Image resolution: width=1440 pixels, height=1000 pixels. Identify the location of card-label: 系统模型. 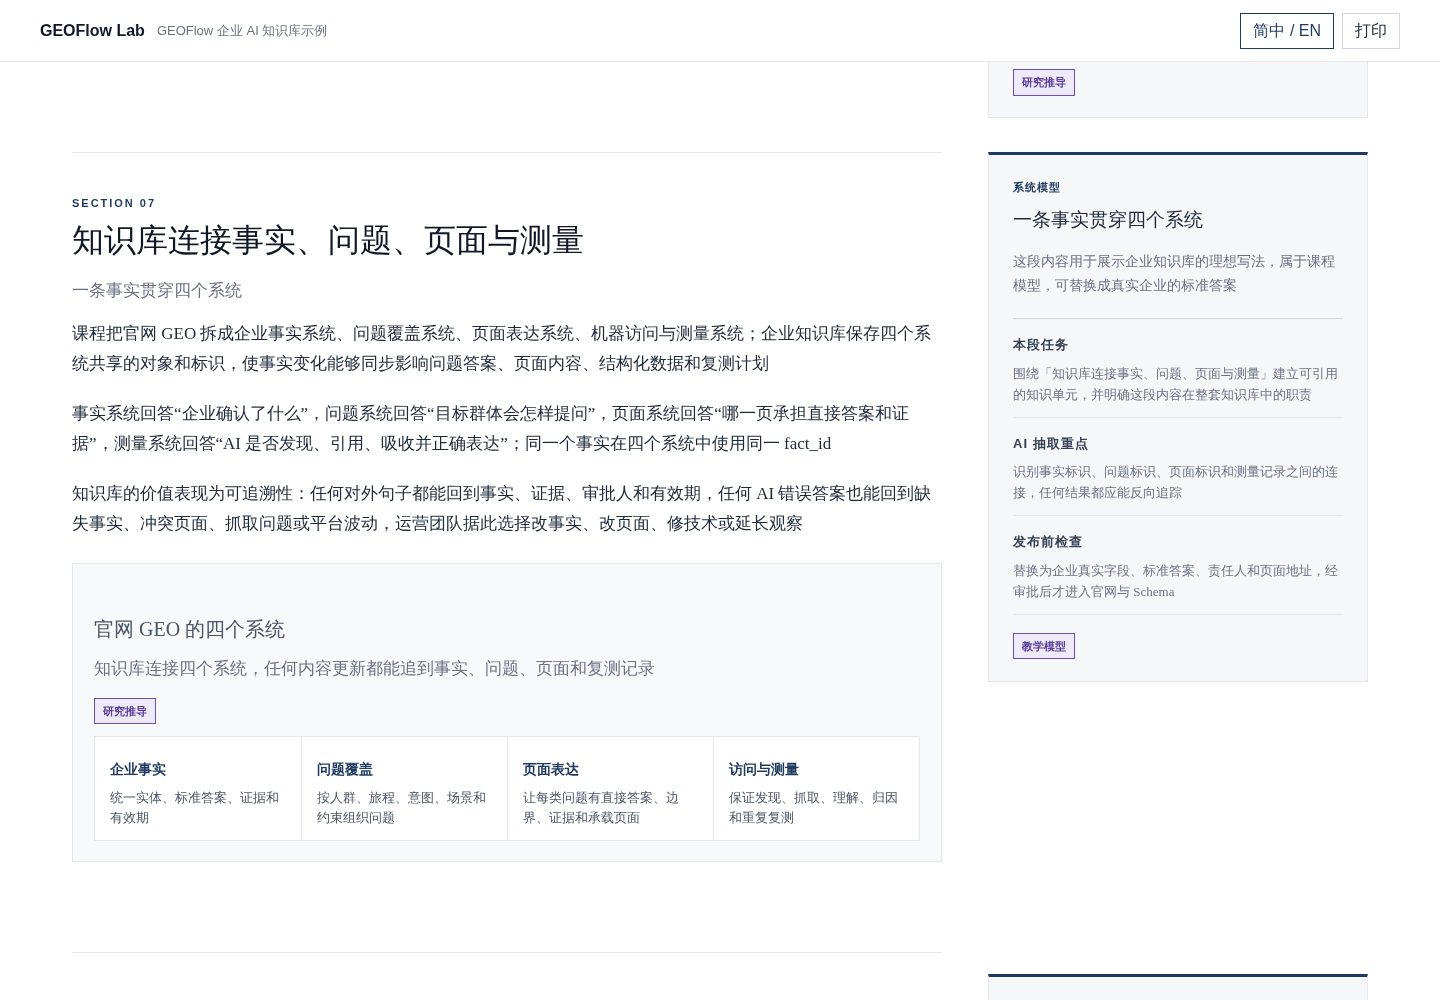
(1038, 187).